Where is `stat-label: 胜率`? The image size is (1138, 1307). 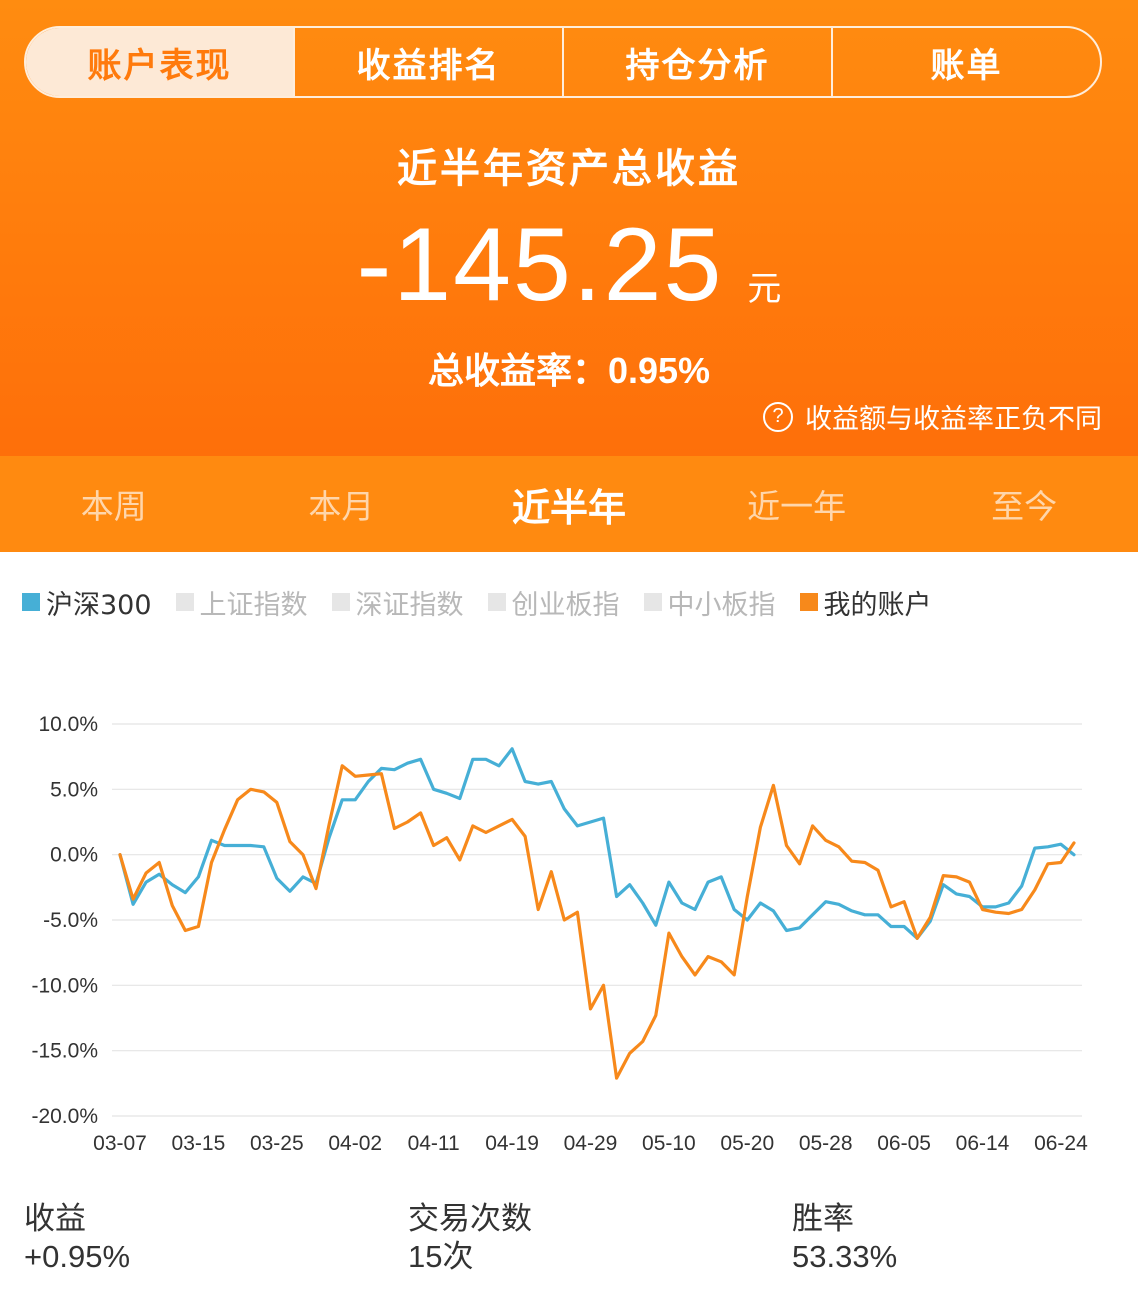 stat-label: 胜率 is located at coordinates (823, 1219).